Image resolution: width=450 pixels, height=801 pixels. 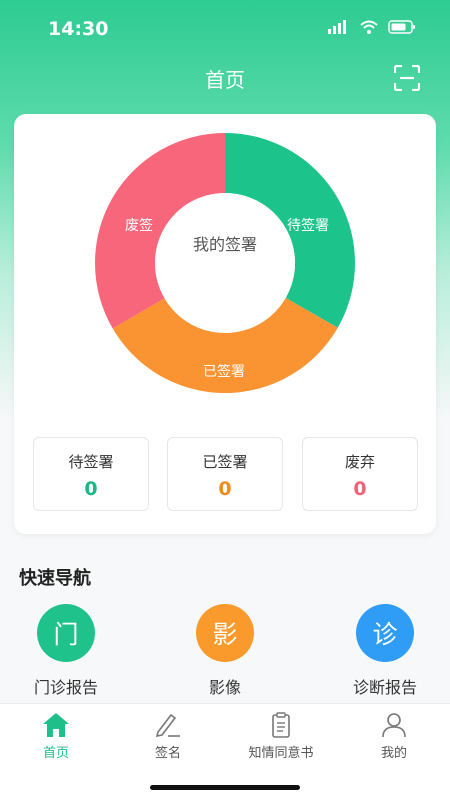 What do you see at coordinates (225, 474) in the screenshot?
I see `stat-signed: 已签署 0` at bounding box center [225, 474].